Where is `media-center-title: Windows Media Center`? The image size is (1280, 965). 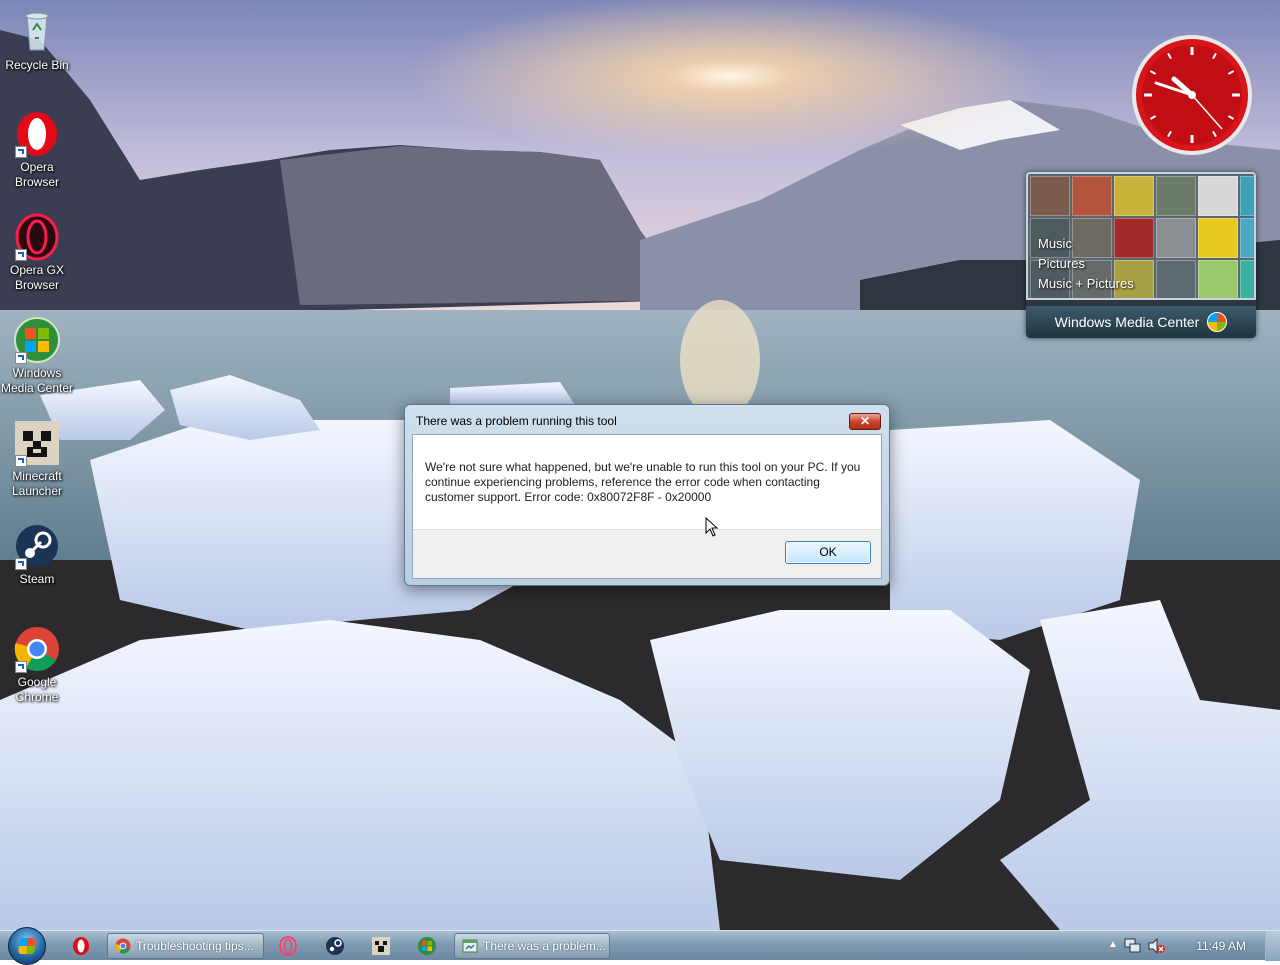
media-center-title: Windows Media Center is located at coordinates (1127, 322).